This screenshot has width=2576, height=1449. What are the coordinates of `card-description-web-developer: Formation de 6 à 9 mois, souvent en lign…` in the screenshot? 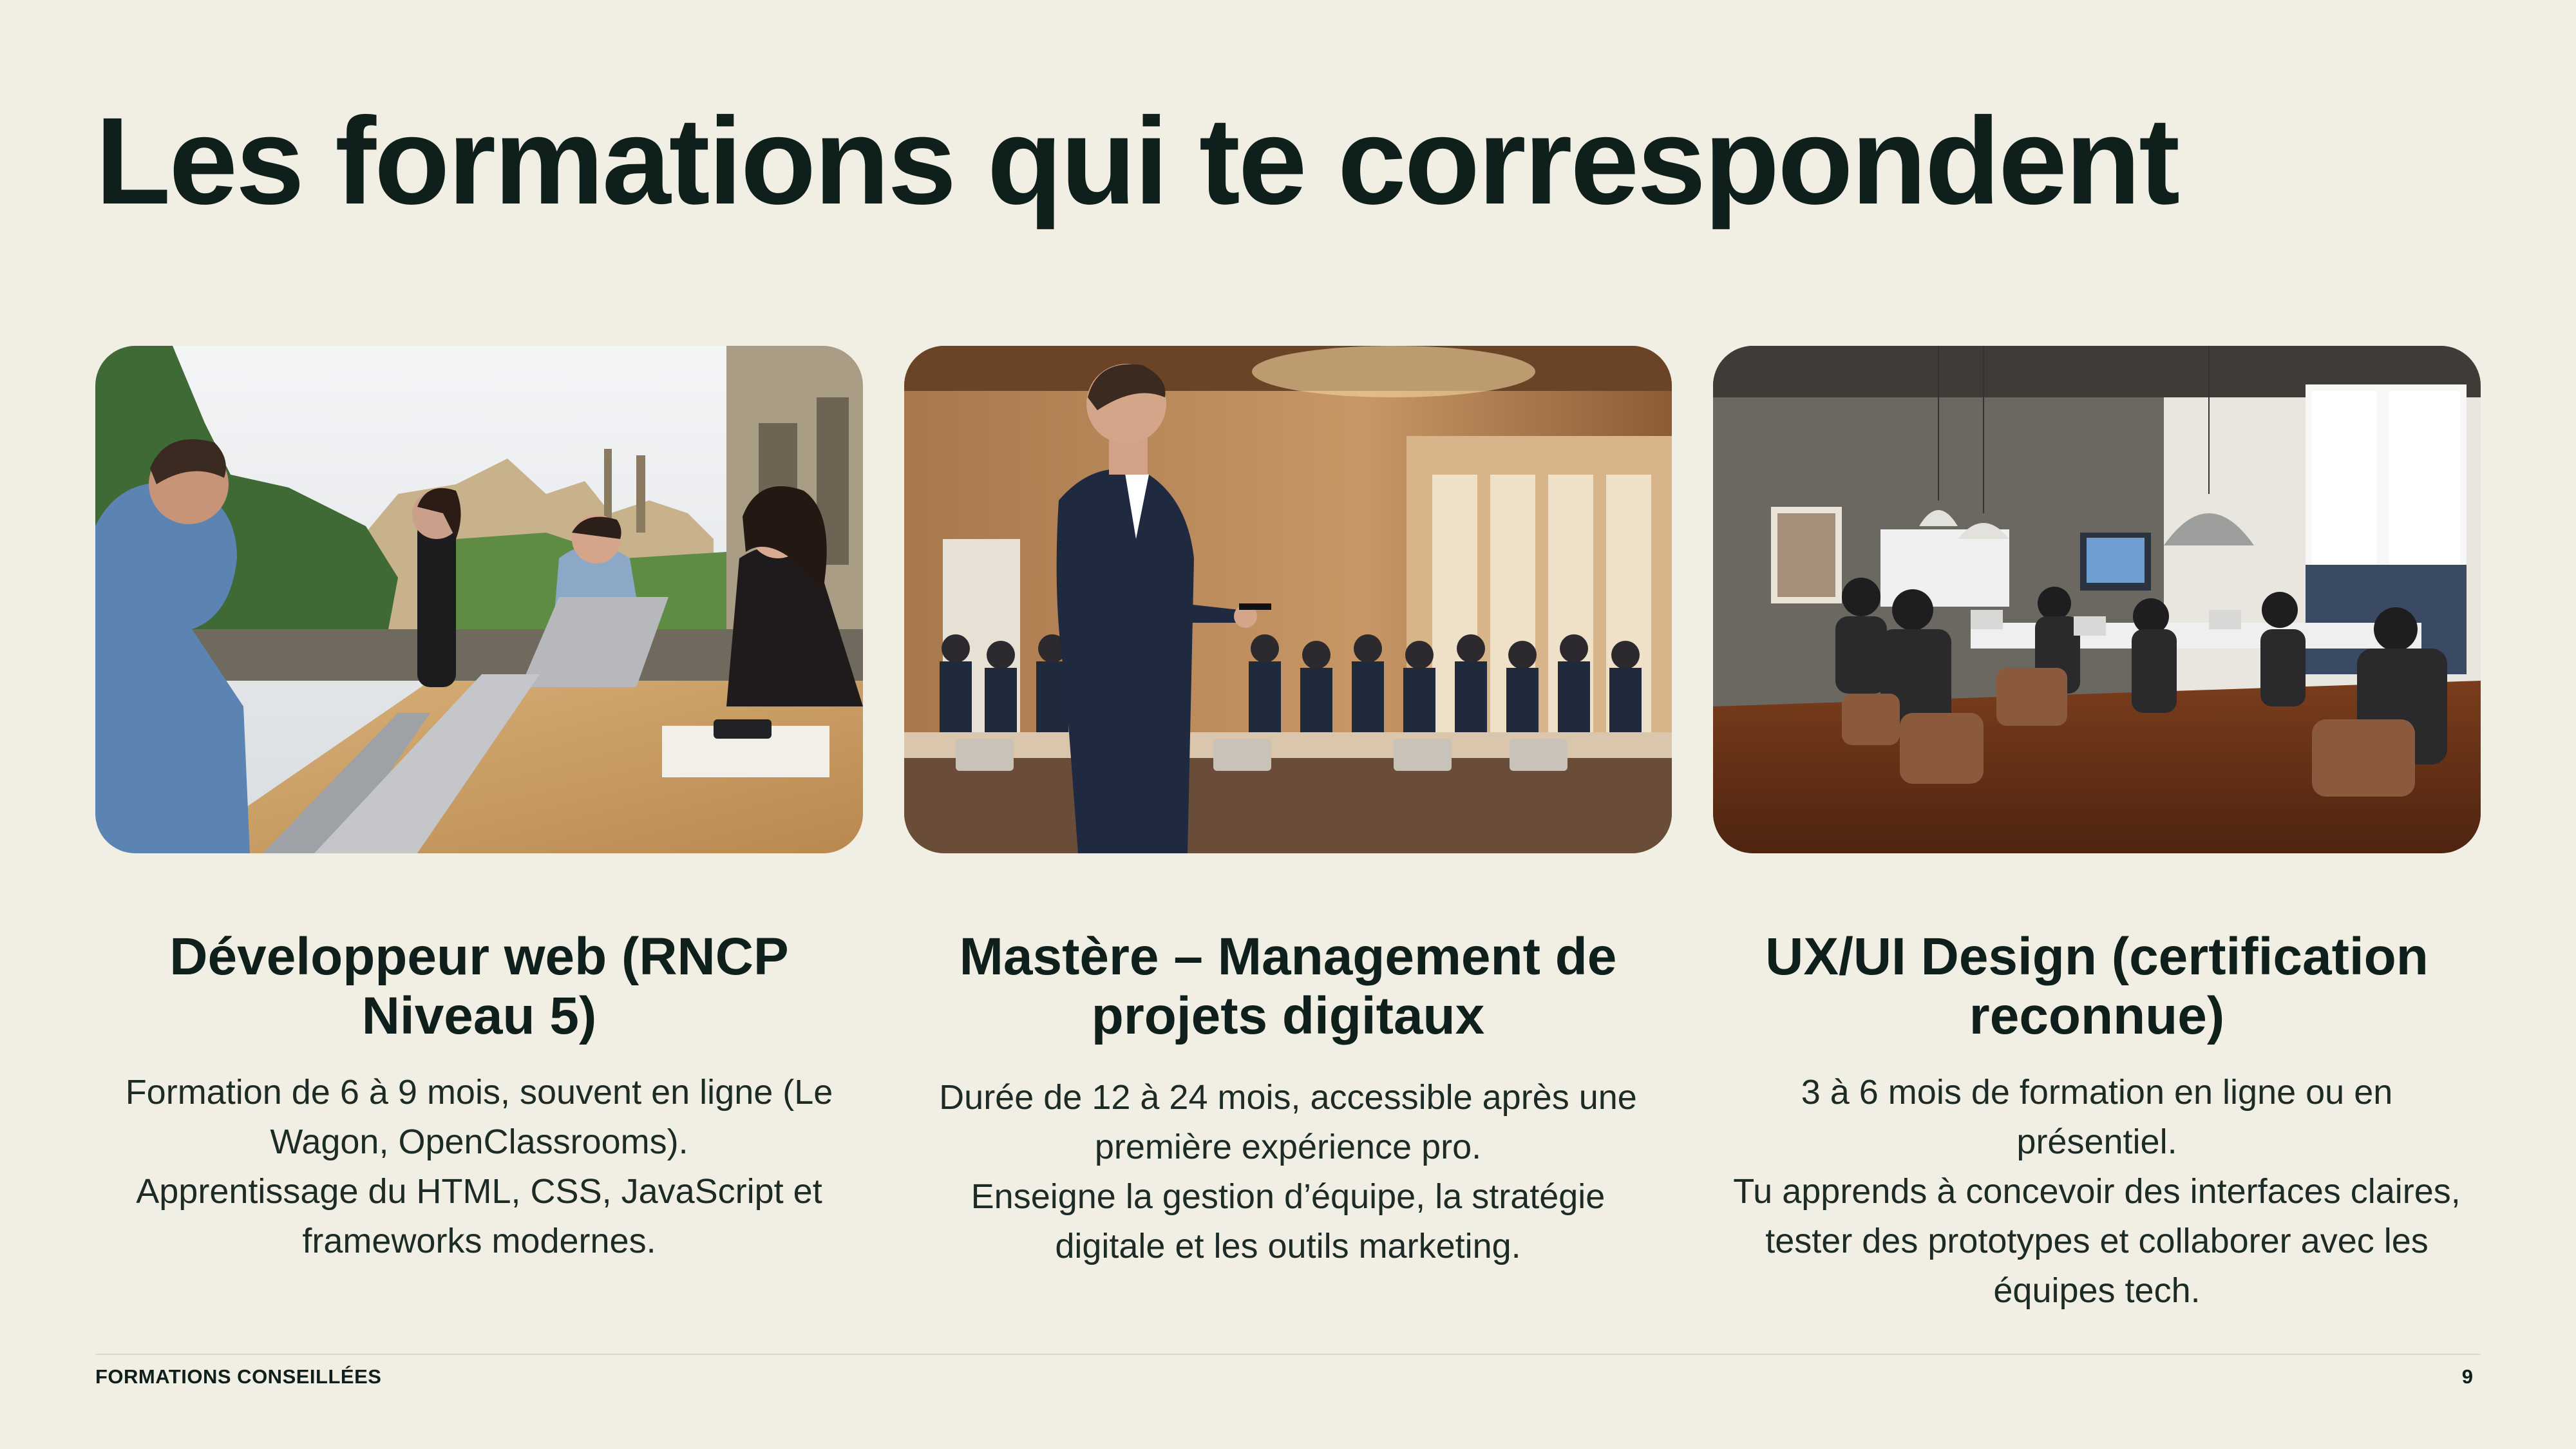 It's located at (479, 1167).